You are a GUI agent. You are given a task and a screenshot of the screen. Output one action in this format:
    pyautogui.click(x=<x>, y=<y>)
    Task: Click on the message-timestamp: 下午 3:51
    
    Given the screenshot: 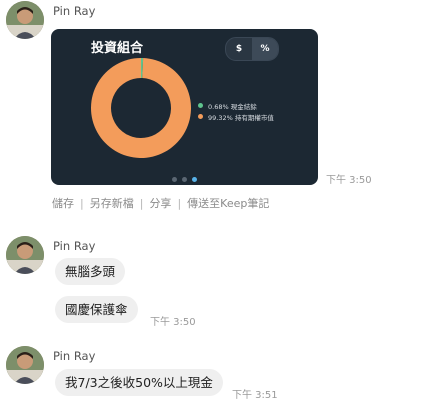 What is the action you would take?
    pyautogui.click(x=255, y=395)
    